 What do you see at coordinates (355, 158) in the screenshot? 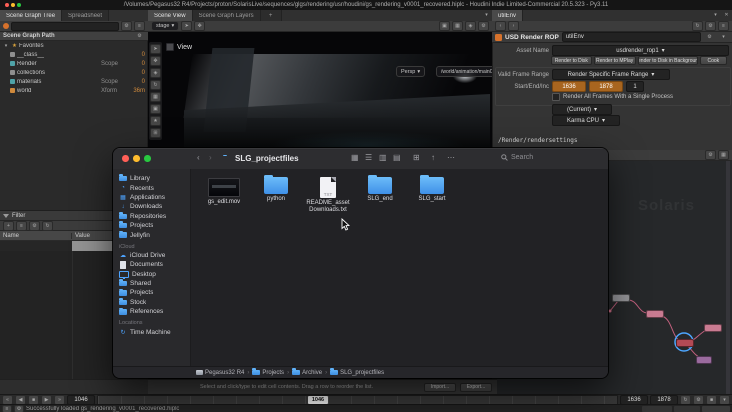
I see `icon-view-icon: ▦` at bounding box center [355, 158].